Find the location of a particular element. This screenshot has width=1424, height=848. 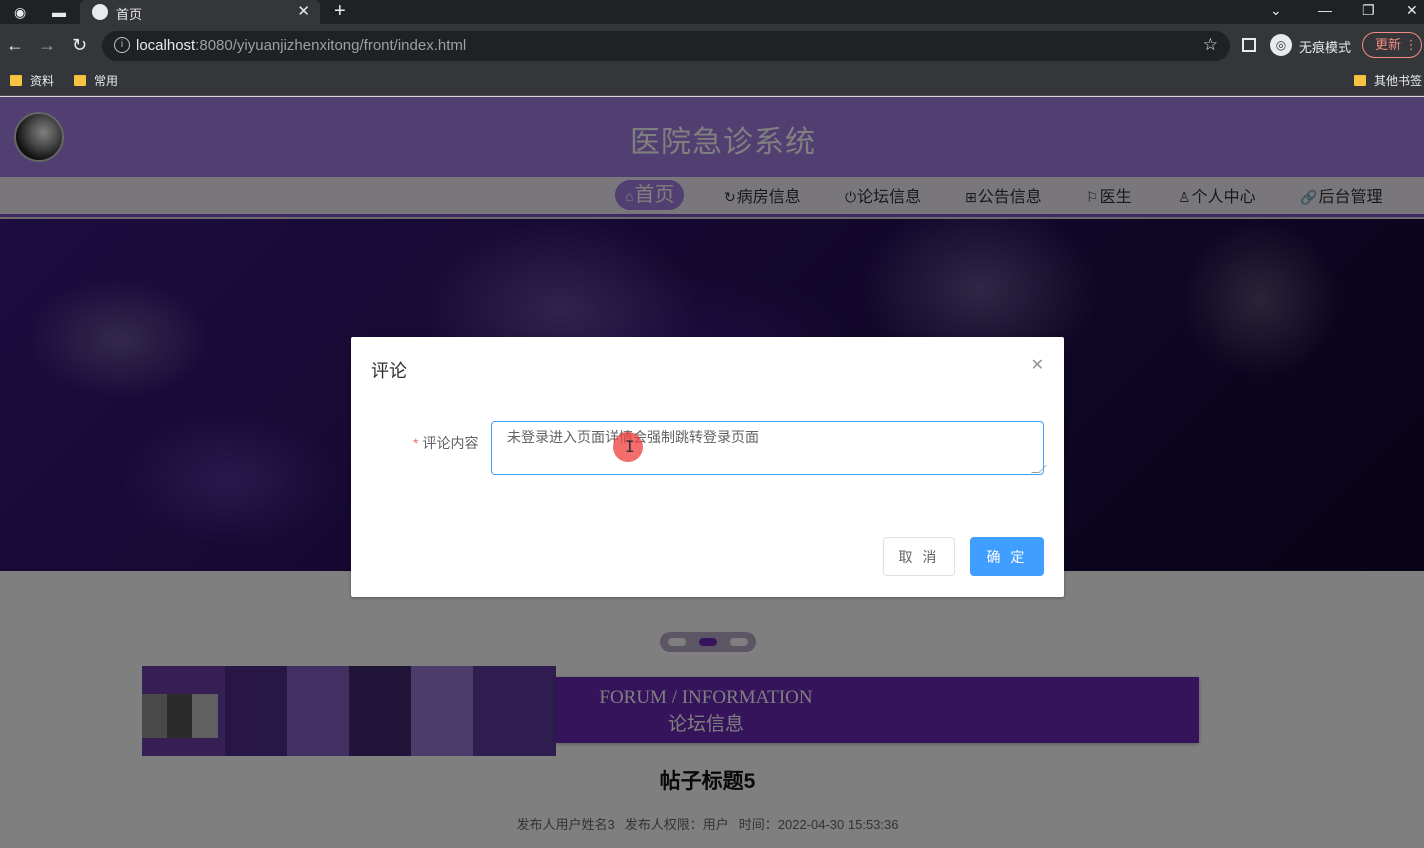

bookmark-folder: 常用 is located at coordinates (96, 81).